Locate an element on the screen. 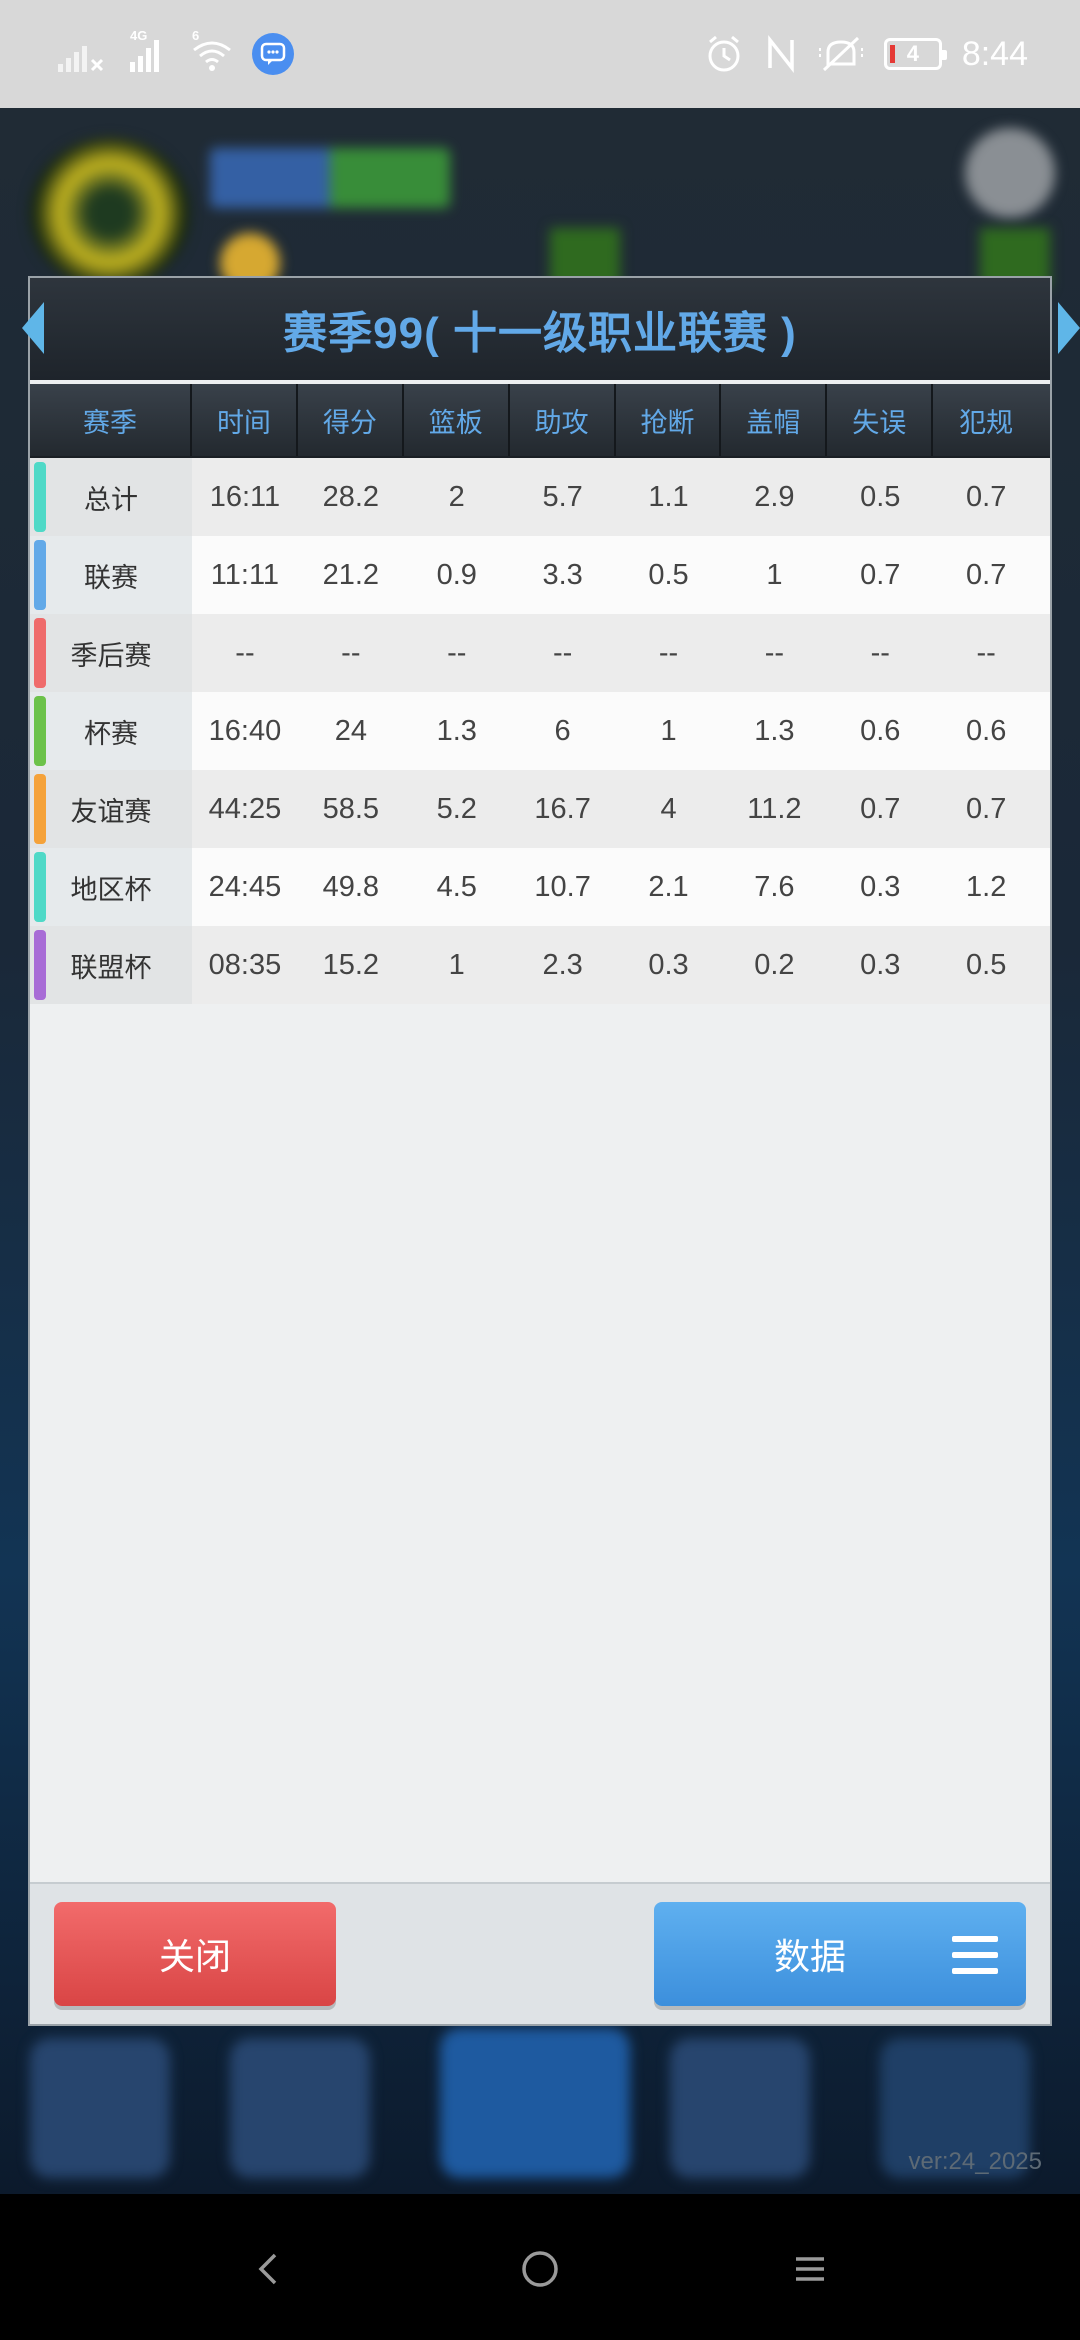  battery-icon: 4 is located at coordinates (915, 54).